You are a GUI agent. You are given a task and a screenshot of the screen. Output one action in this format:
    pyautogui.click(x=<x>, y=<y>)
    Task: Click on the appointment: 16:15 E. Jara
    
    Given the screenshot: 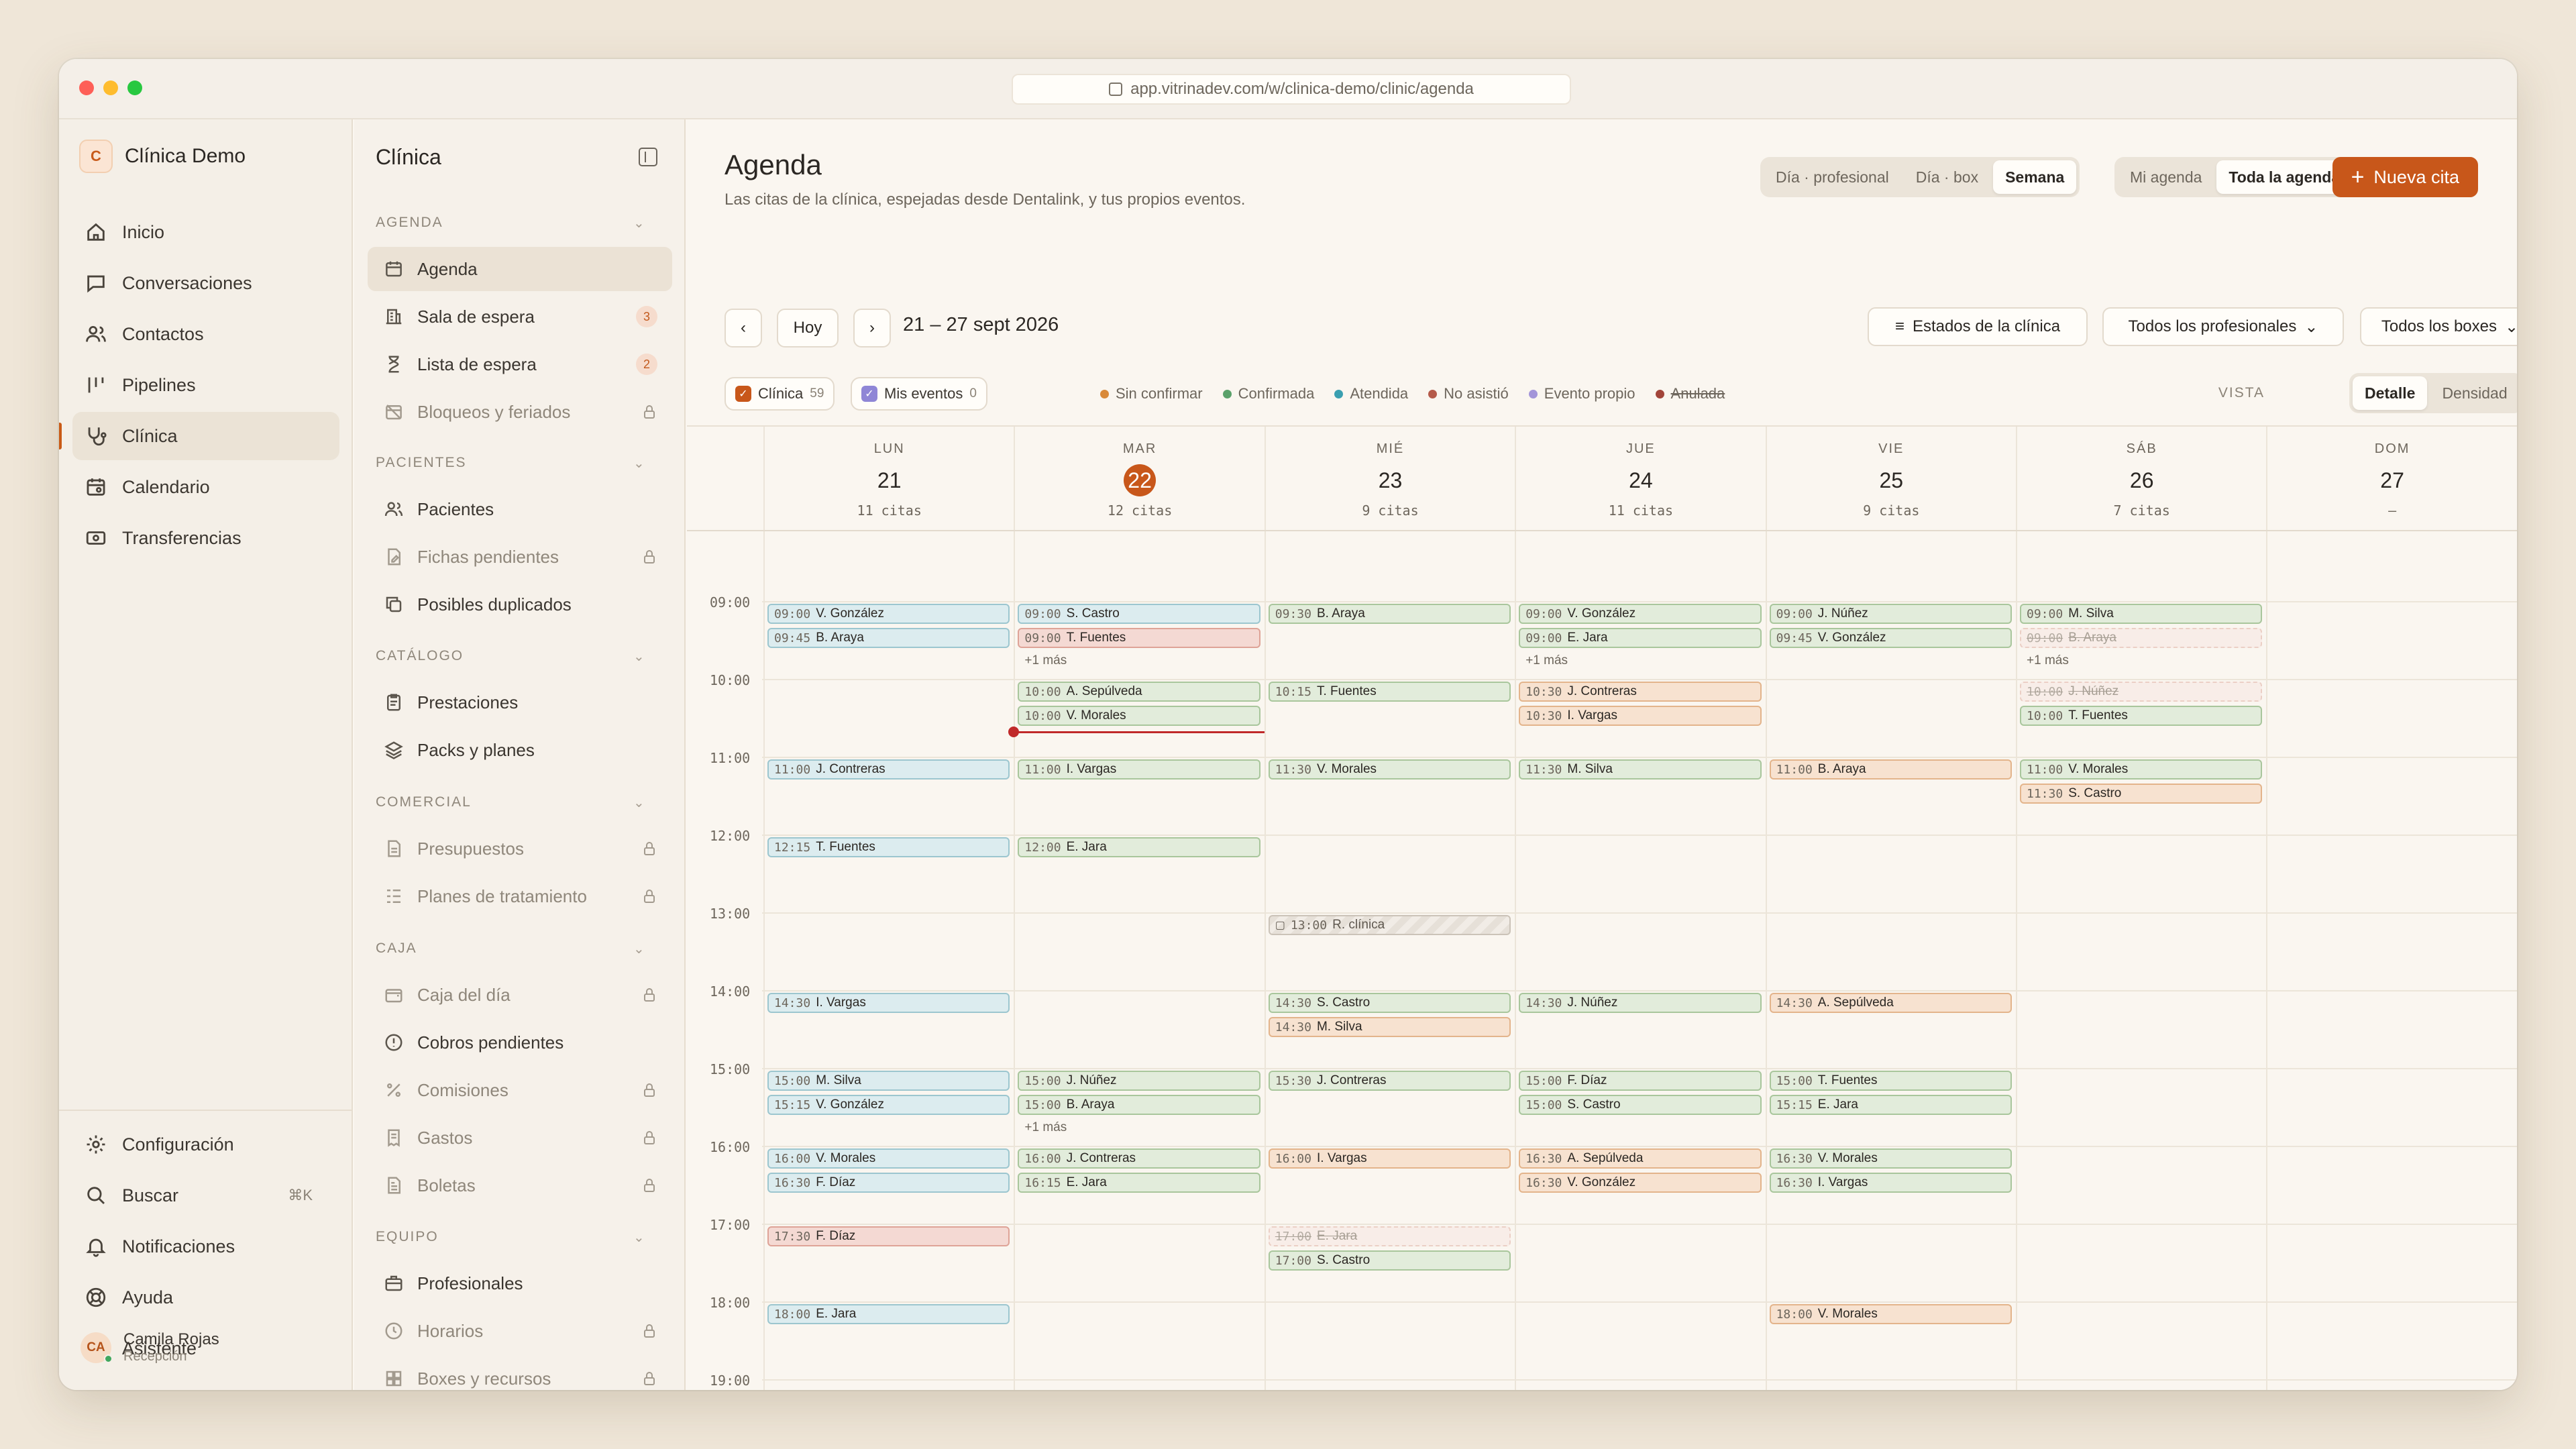 What is the action you would take?
    pyautogui.click(x=1139, y=1183)
    